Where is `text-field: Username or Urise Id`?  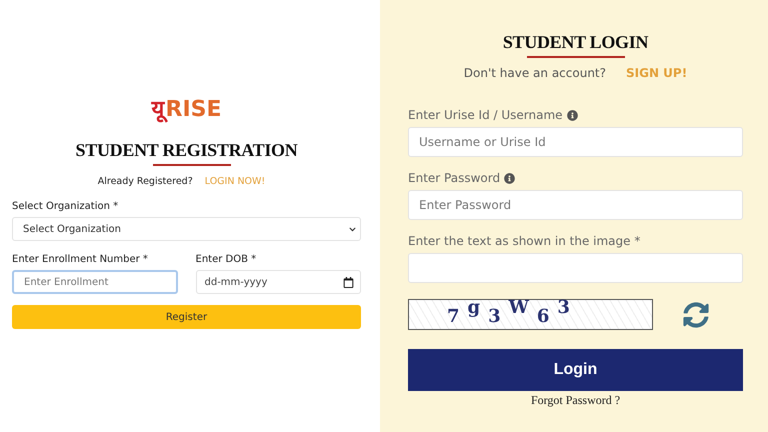 text-field: Username or Urise Id is located at coordinates (575, 142).